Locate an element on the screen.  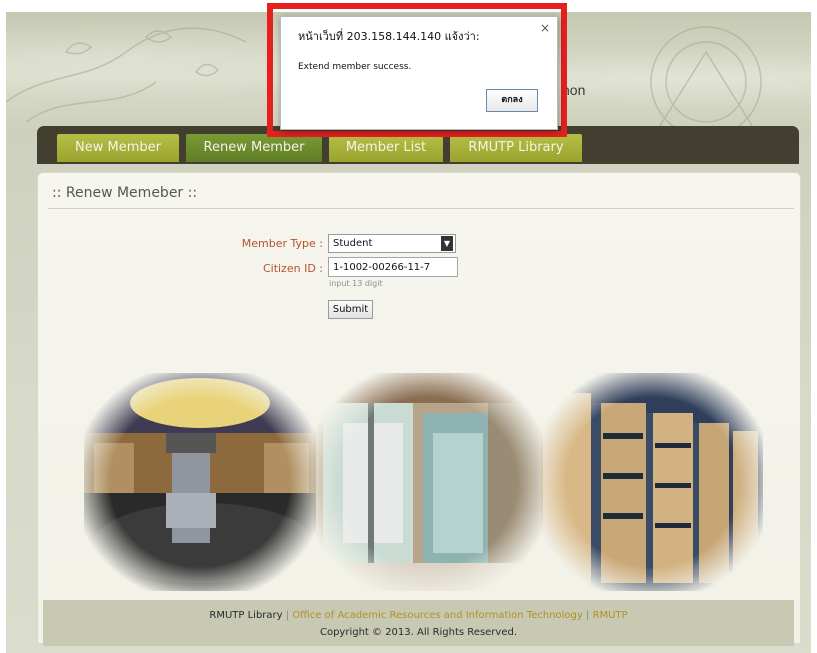
member-type-select: Student ▼ is located at coordinates (392, 243).